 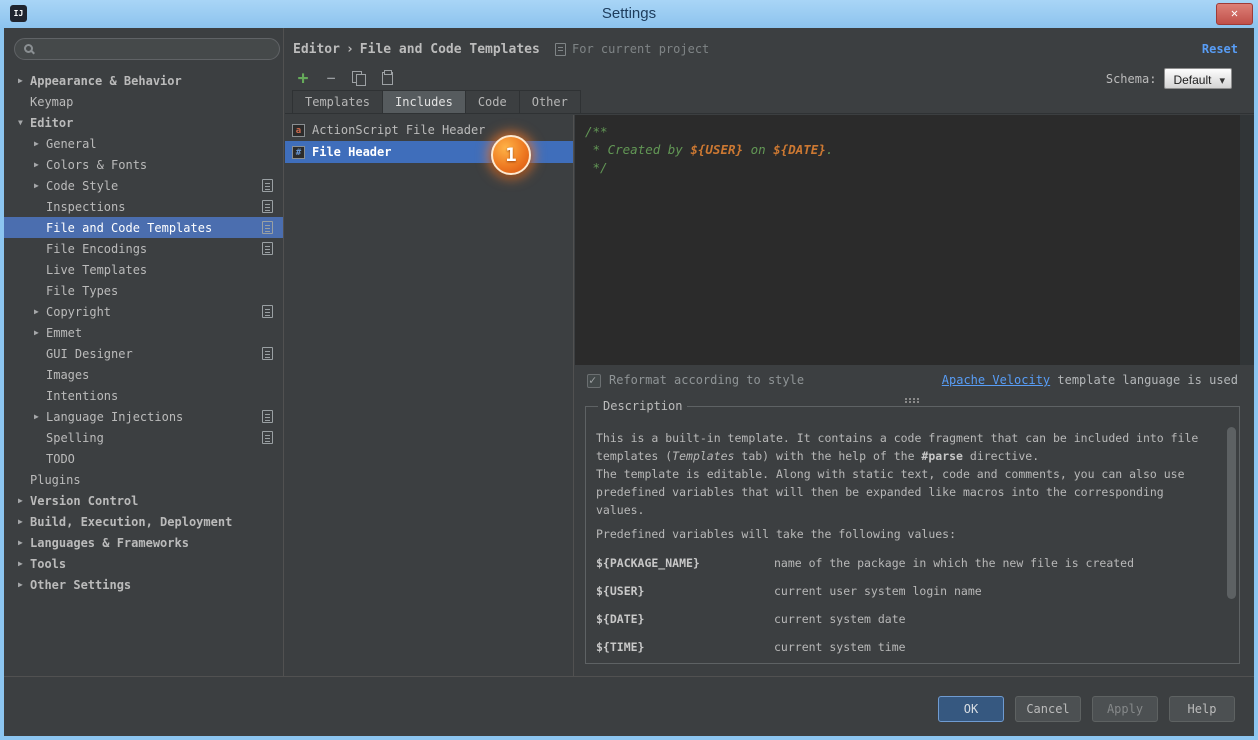 I want to click on sidebar-item-copyright: Copyright, so click(x=143, y=311).